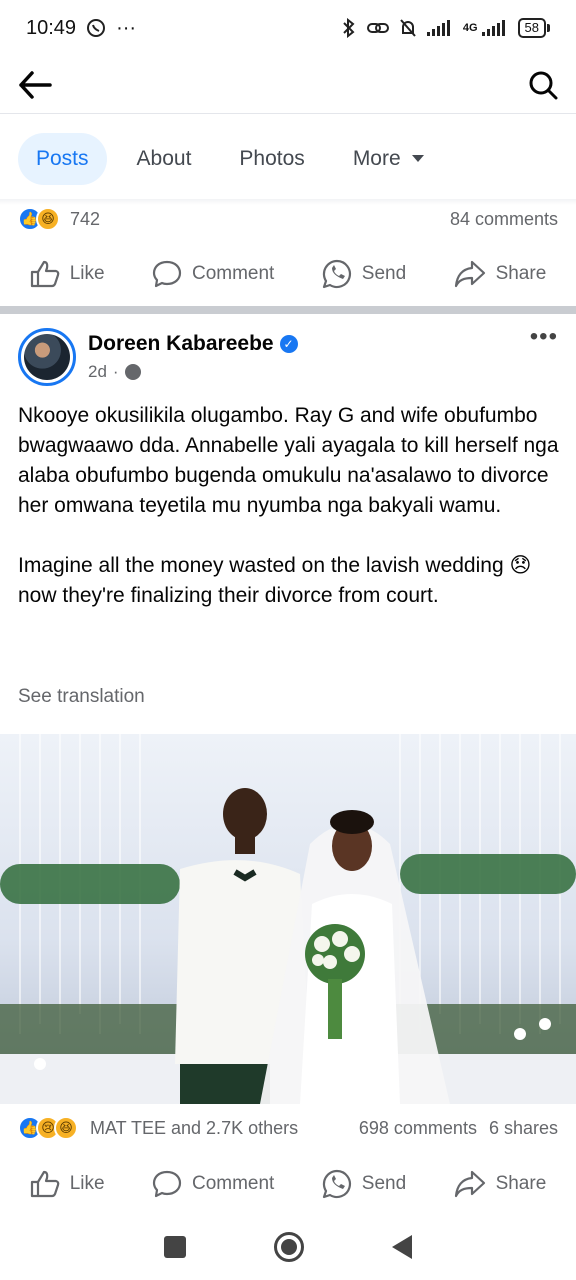 Image resolution: width=576 pixels, height=1280 pixels. Describe the element at coordinates (470, 28) in the screenshot. I see `network-type-label: 4G` at that location.